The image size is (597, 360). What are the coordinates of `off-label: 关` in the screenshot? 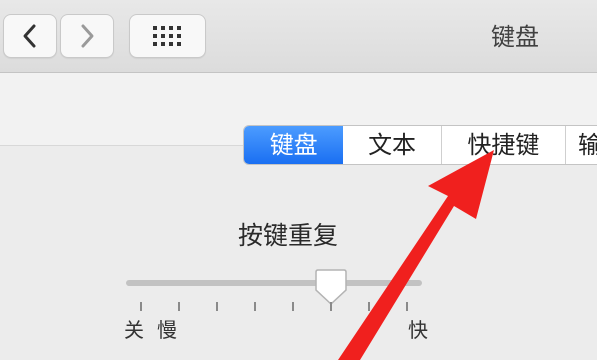 It's located at (134, 330).